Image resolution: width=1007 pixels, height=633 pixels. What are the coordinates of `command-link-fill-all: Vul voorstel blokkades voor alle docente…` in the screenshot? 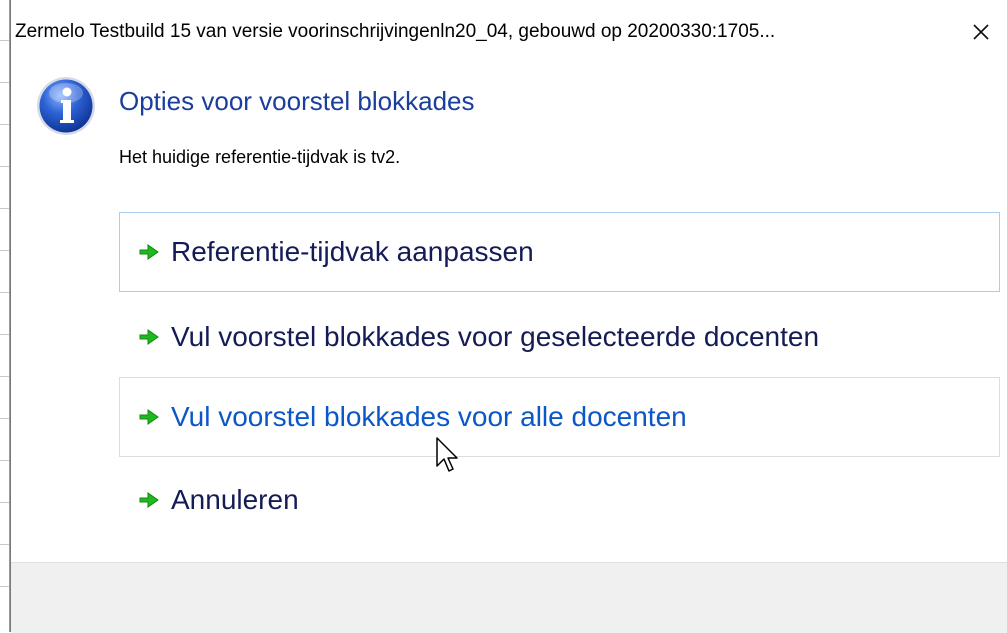 It's located at (559, 417).